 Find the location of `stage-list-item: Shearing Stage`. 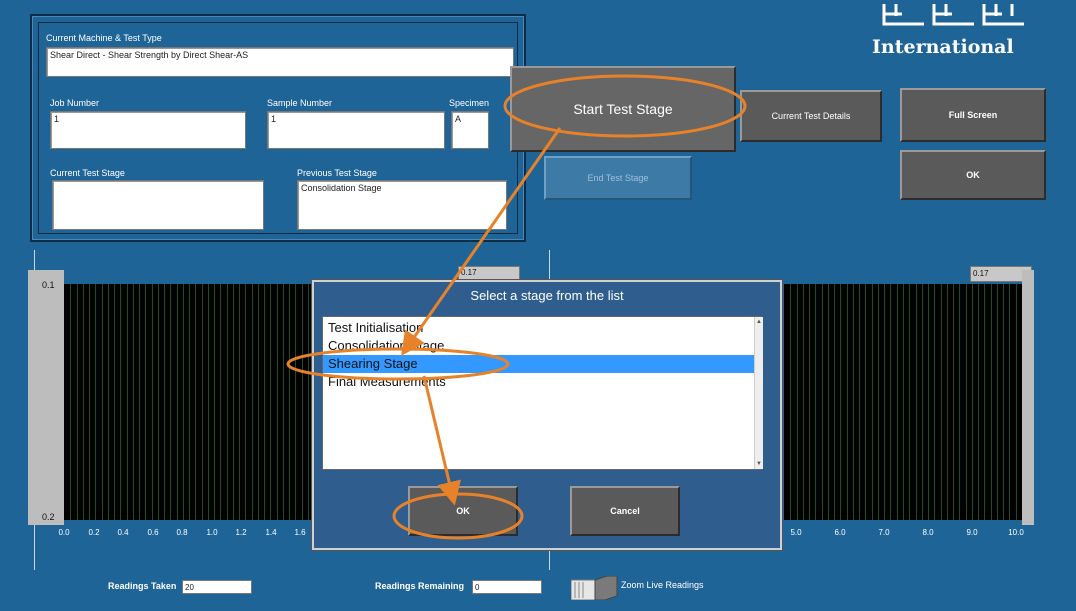

stage-list-item: Shearing Stage is located at coordinates (542, 364).